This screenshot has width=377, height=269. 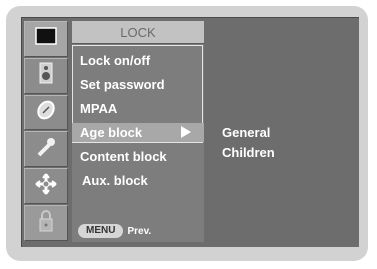 I want to click on icon-tab-screen, so click(x=46, y=39).